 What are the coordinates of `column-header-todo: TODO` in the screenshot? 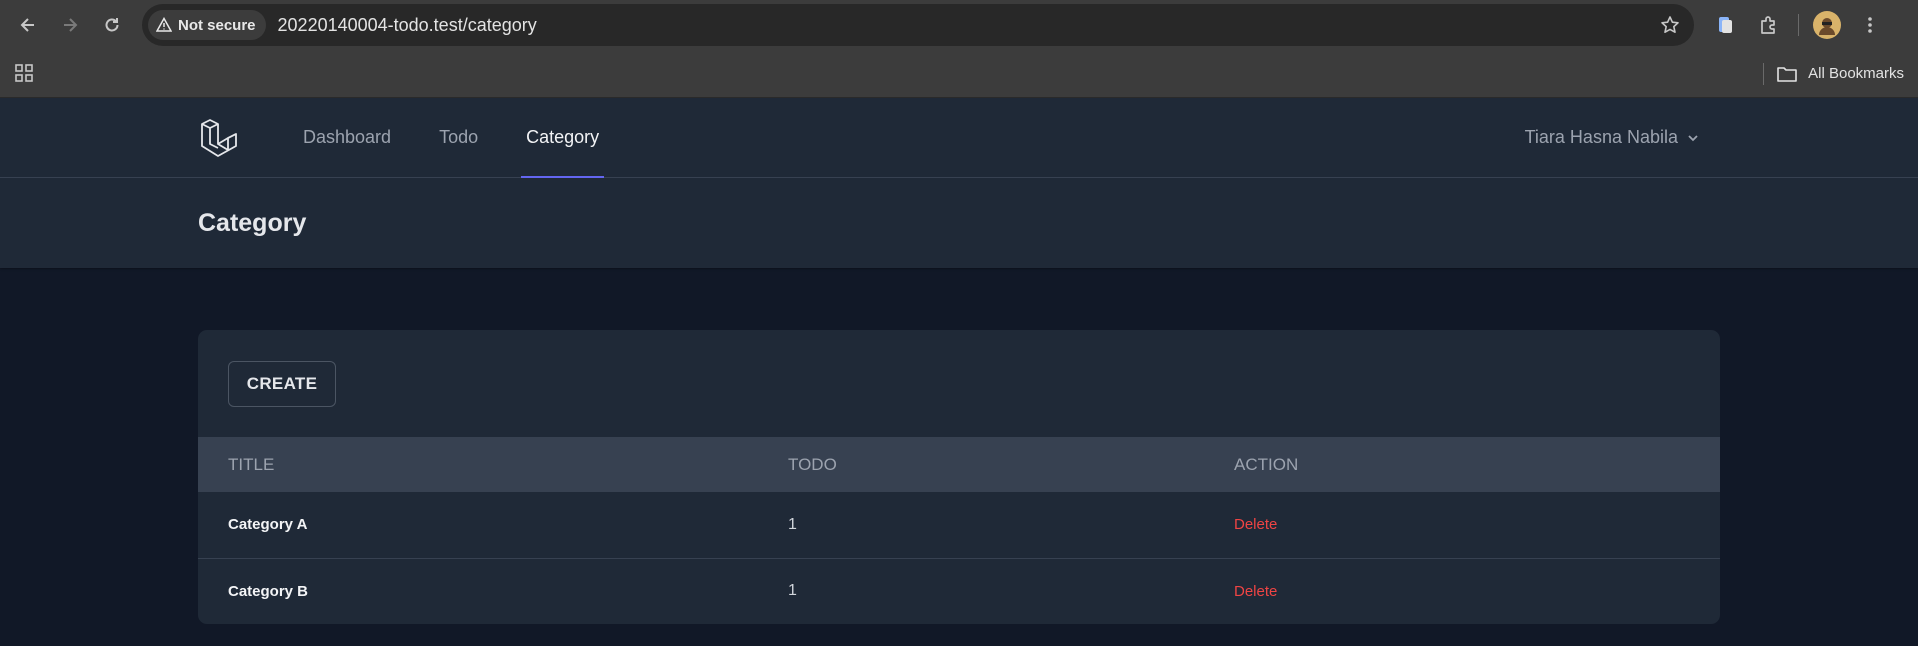 It's located at (812, 464).